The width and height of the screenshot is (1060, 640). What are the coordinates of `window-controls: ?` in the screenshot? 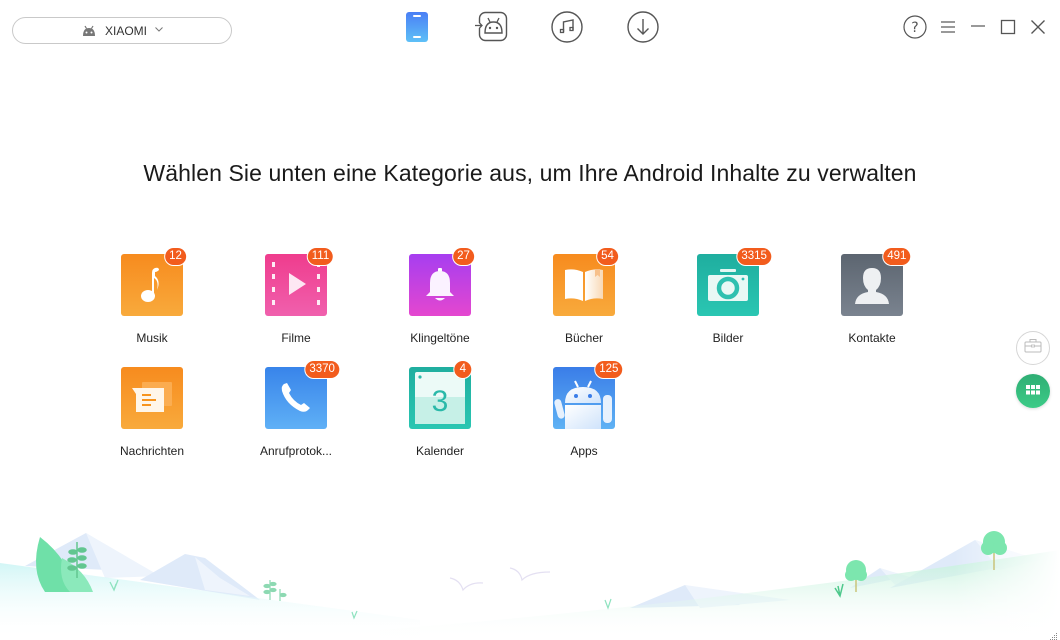 It's located at (975, 29).